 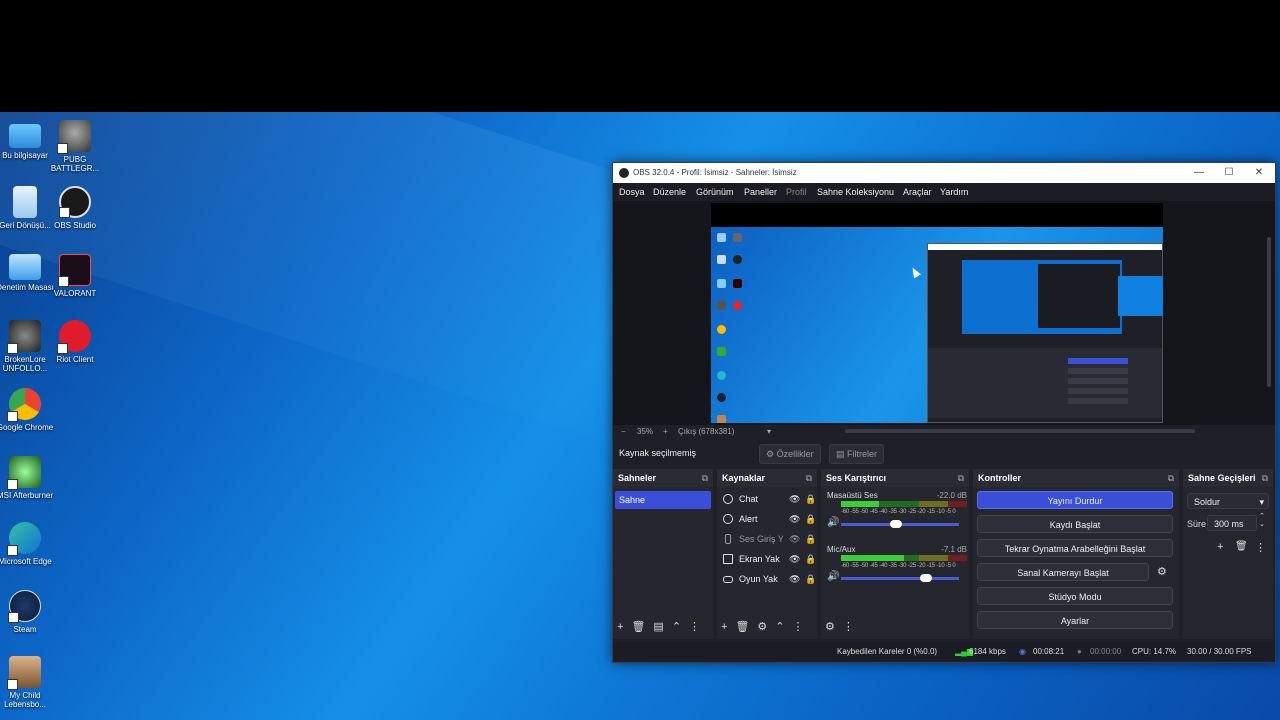 I want to click on preview-canvas, so click(x=937, y=313).